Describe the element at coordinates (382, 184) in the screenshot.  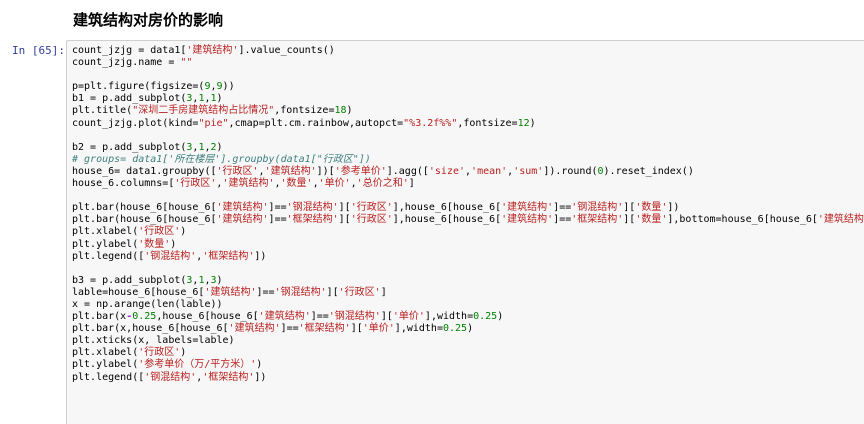
I see `code-token: '总价之和'` at that location.